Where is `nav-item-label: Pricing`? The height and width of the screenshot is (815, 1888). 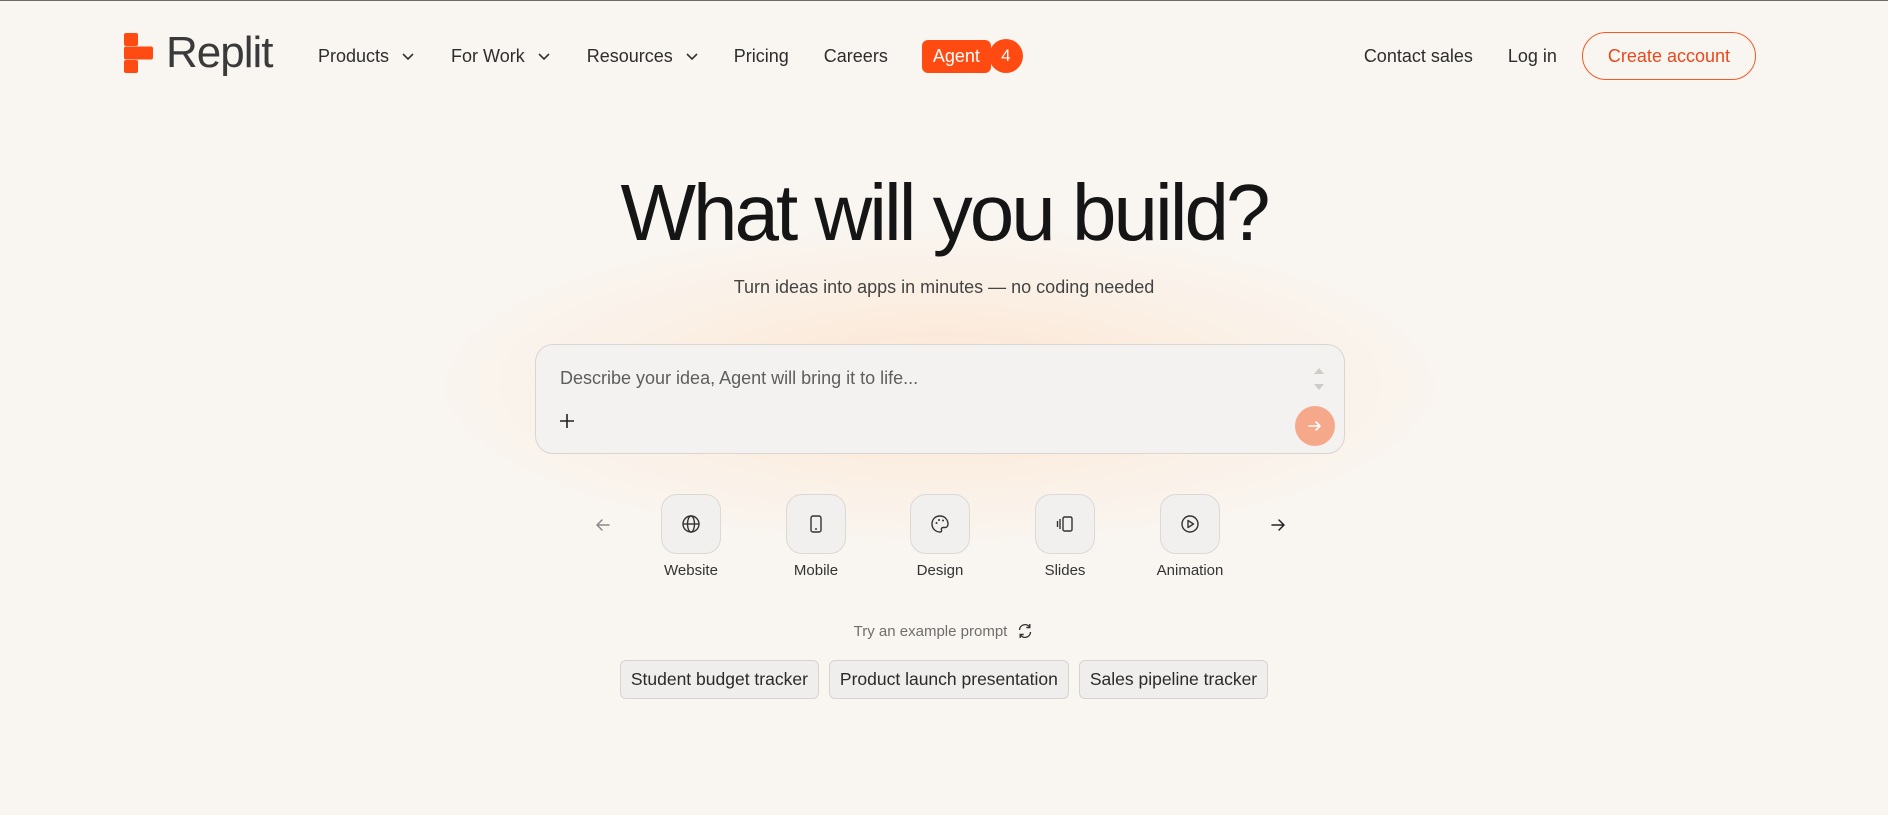 nav-item-label: Pricing is located at coordinates (761, 55).